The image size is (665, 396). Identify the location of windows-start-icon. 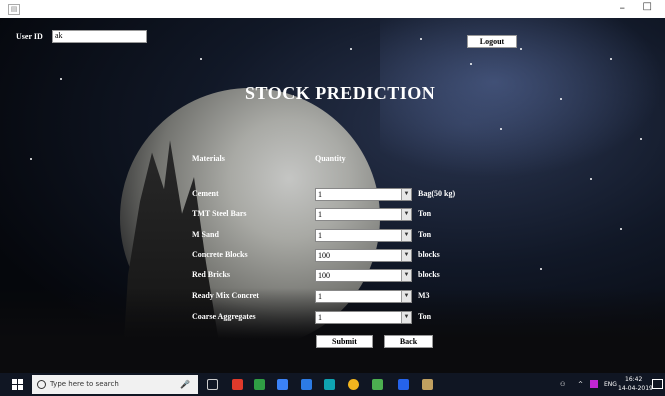
(17, 384).